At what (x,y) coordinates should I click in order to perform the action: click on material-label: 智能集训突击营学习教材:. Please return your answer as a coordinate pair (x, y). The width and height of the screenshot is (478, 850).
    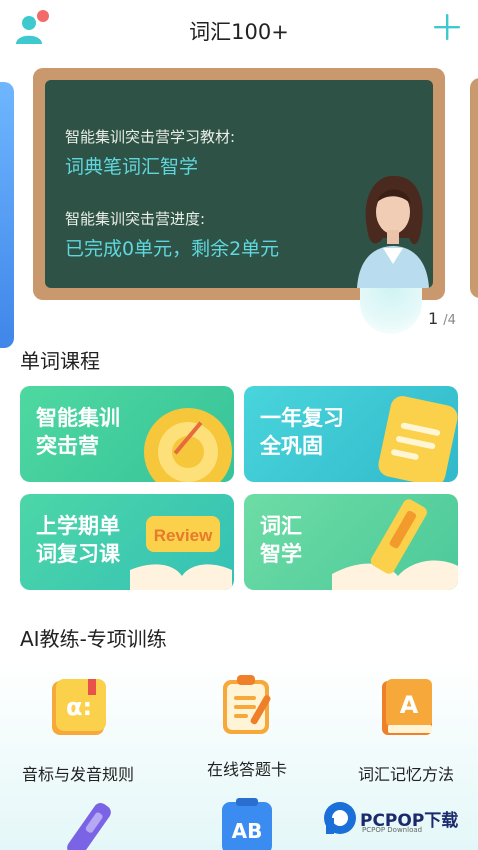
    Looking at the image, I should click on (150, 137).